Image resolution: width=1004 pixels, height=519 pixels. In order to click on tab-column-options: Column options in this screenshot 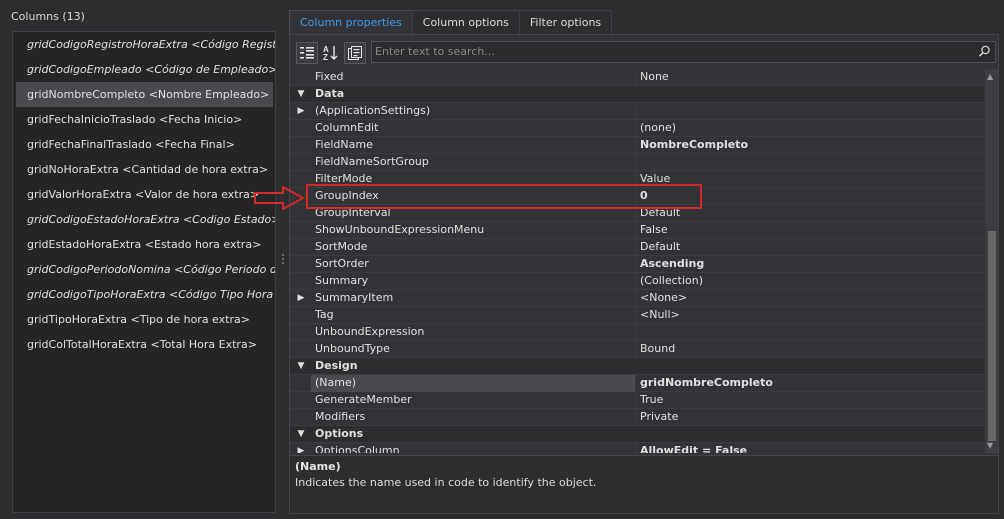, I will do `click(465, 22)`.